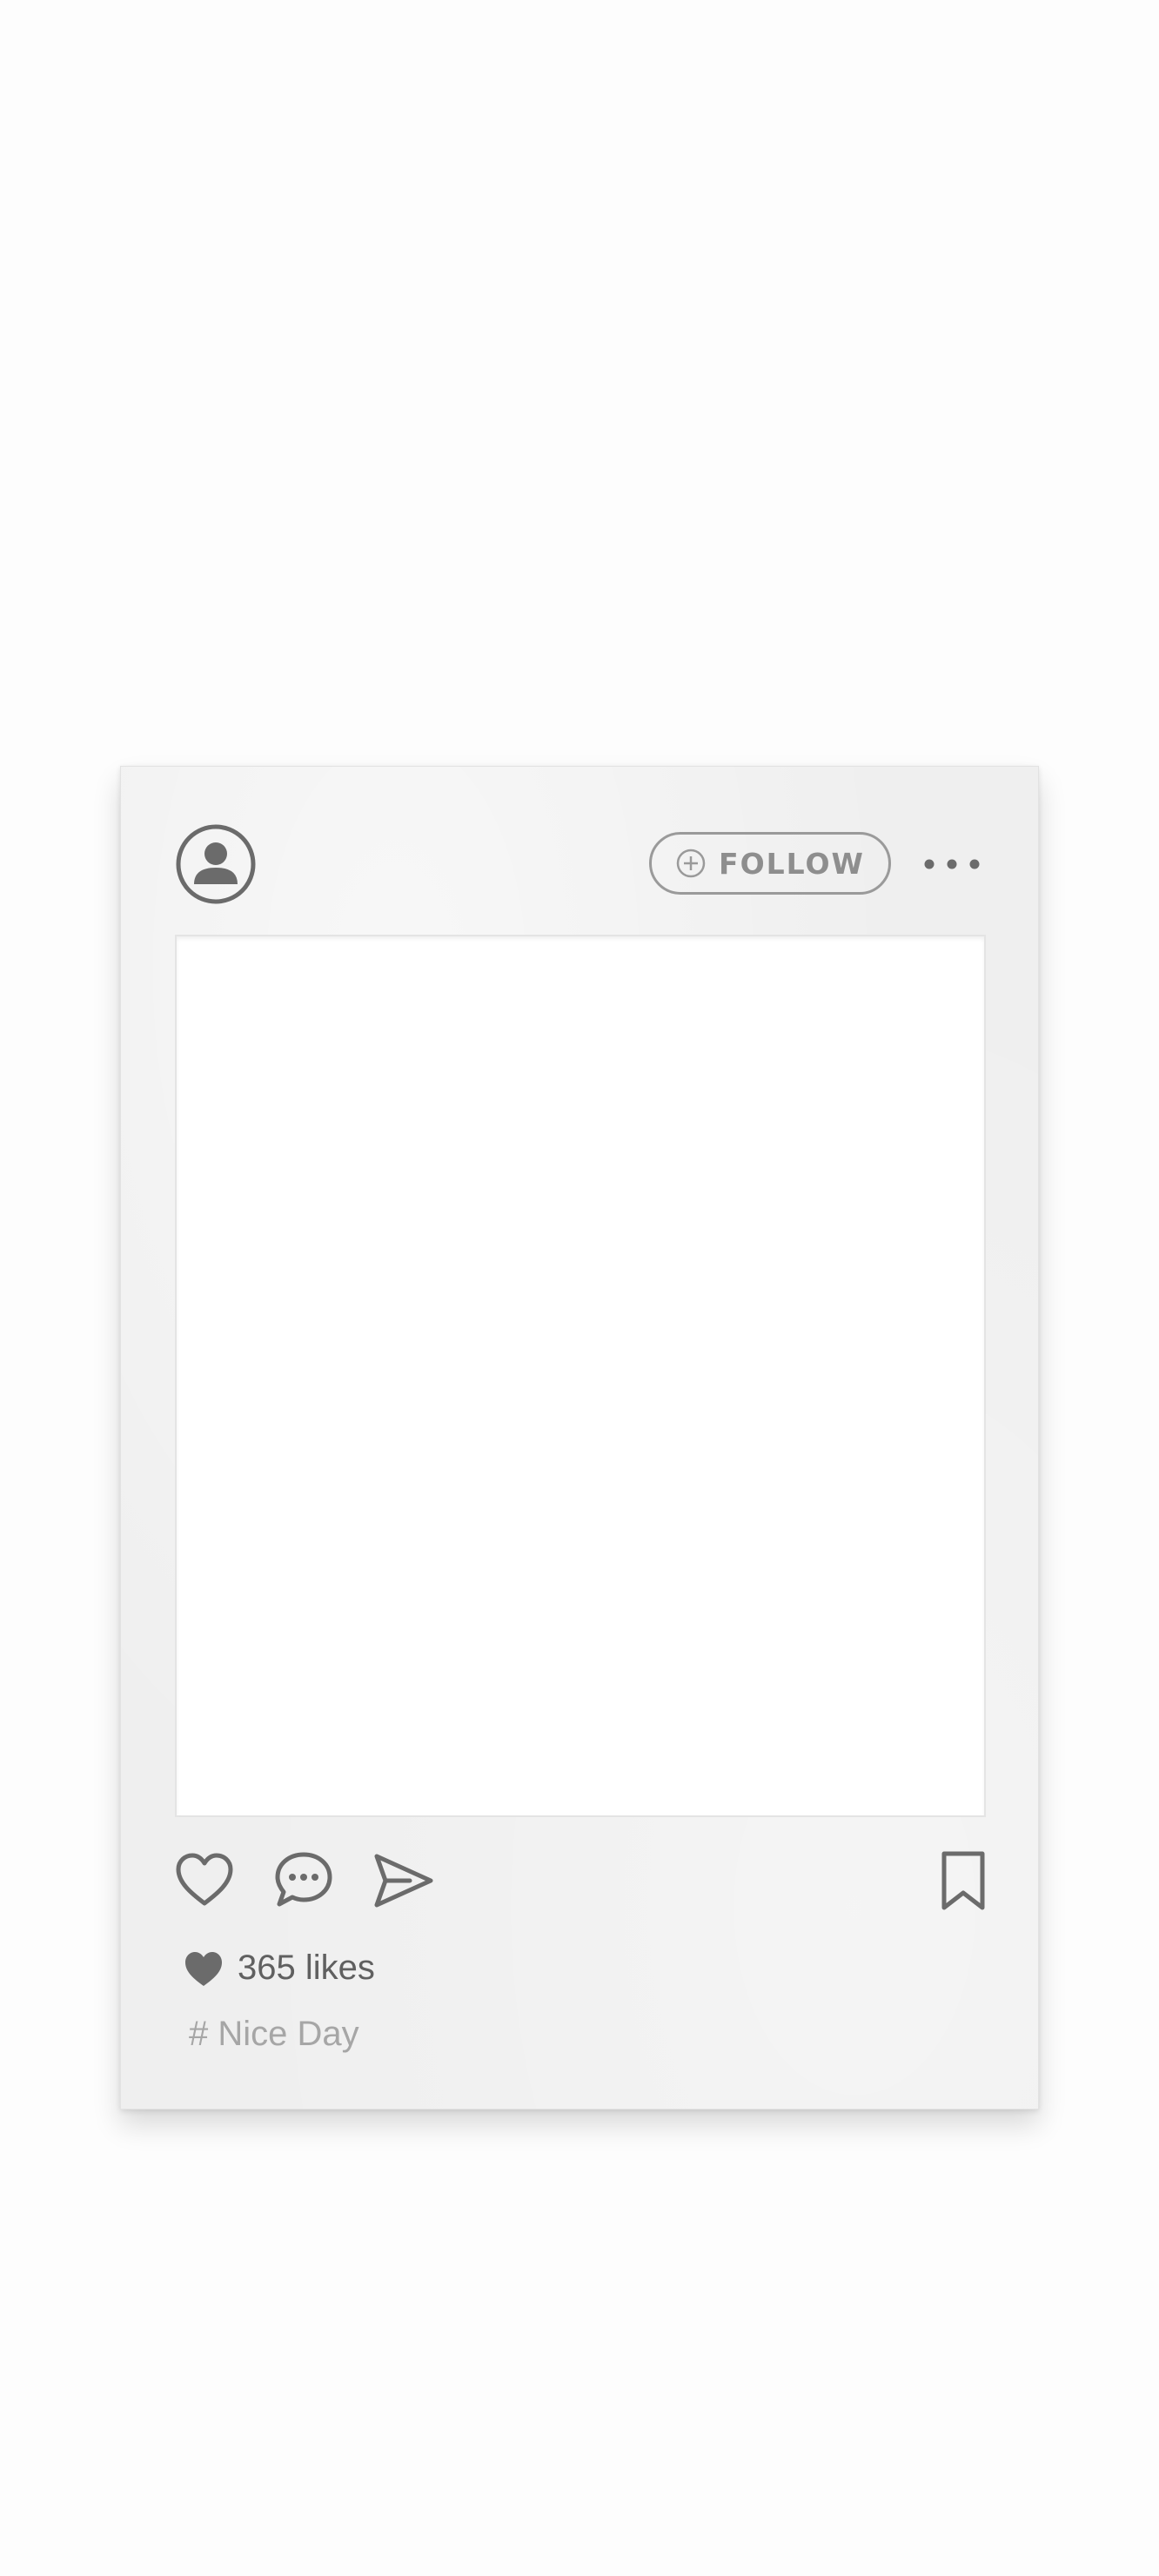 Image resolution: width=1159 pixels, height=2576 pixels. What do you see at coordinates (204, 1880) in the screenshot?
I see `heart-outline-icon` at bounding box center [204, 1880].